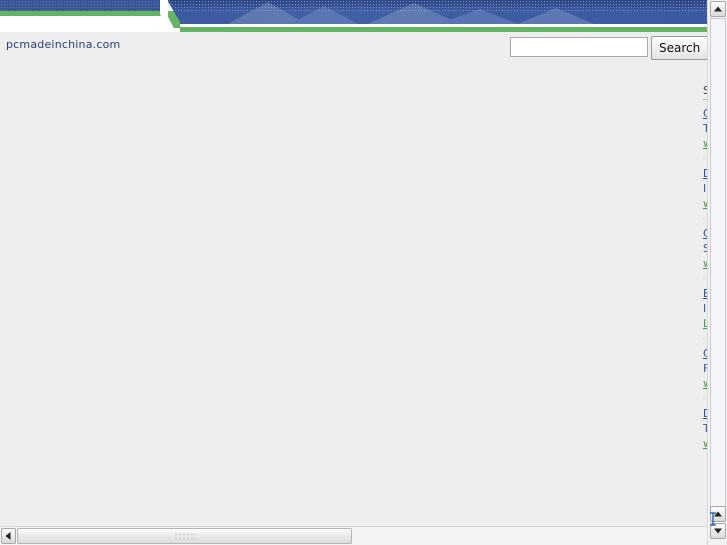 Image resolution: width=727 pixels, height=545 pixels. I want to click on triangle-down-icon, so click(718, 531).